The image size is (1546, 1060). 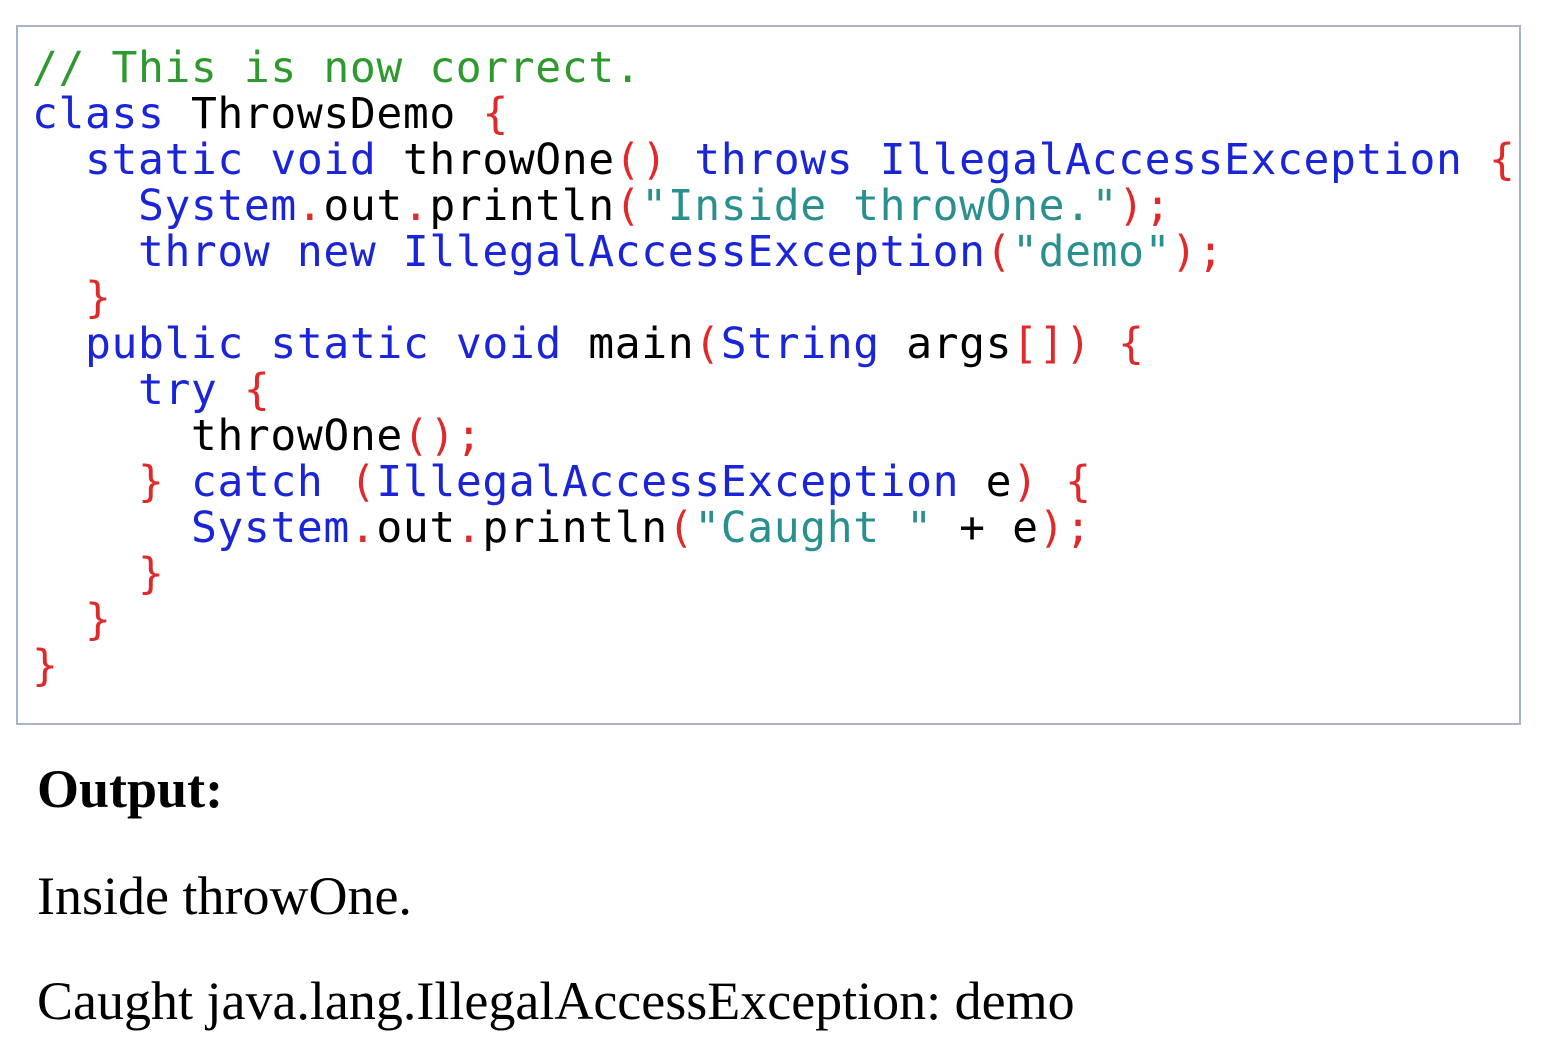 What do you see at coordinates (336, 252) in the screenshot?
I see `code-token: new` at bounding box center [336, 252].